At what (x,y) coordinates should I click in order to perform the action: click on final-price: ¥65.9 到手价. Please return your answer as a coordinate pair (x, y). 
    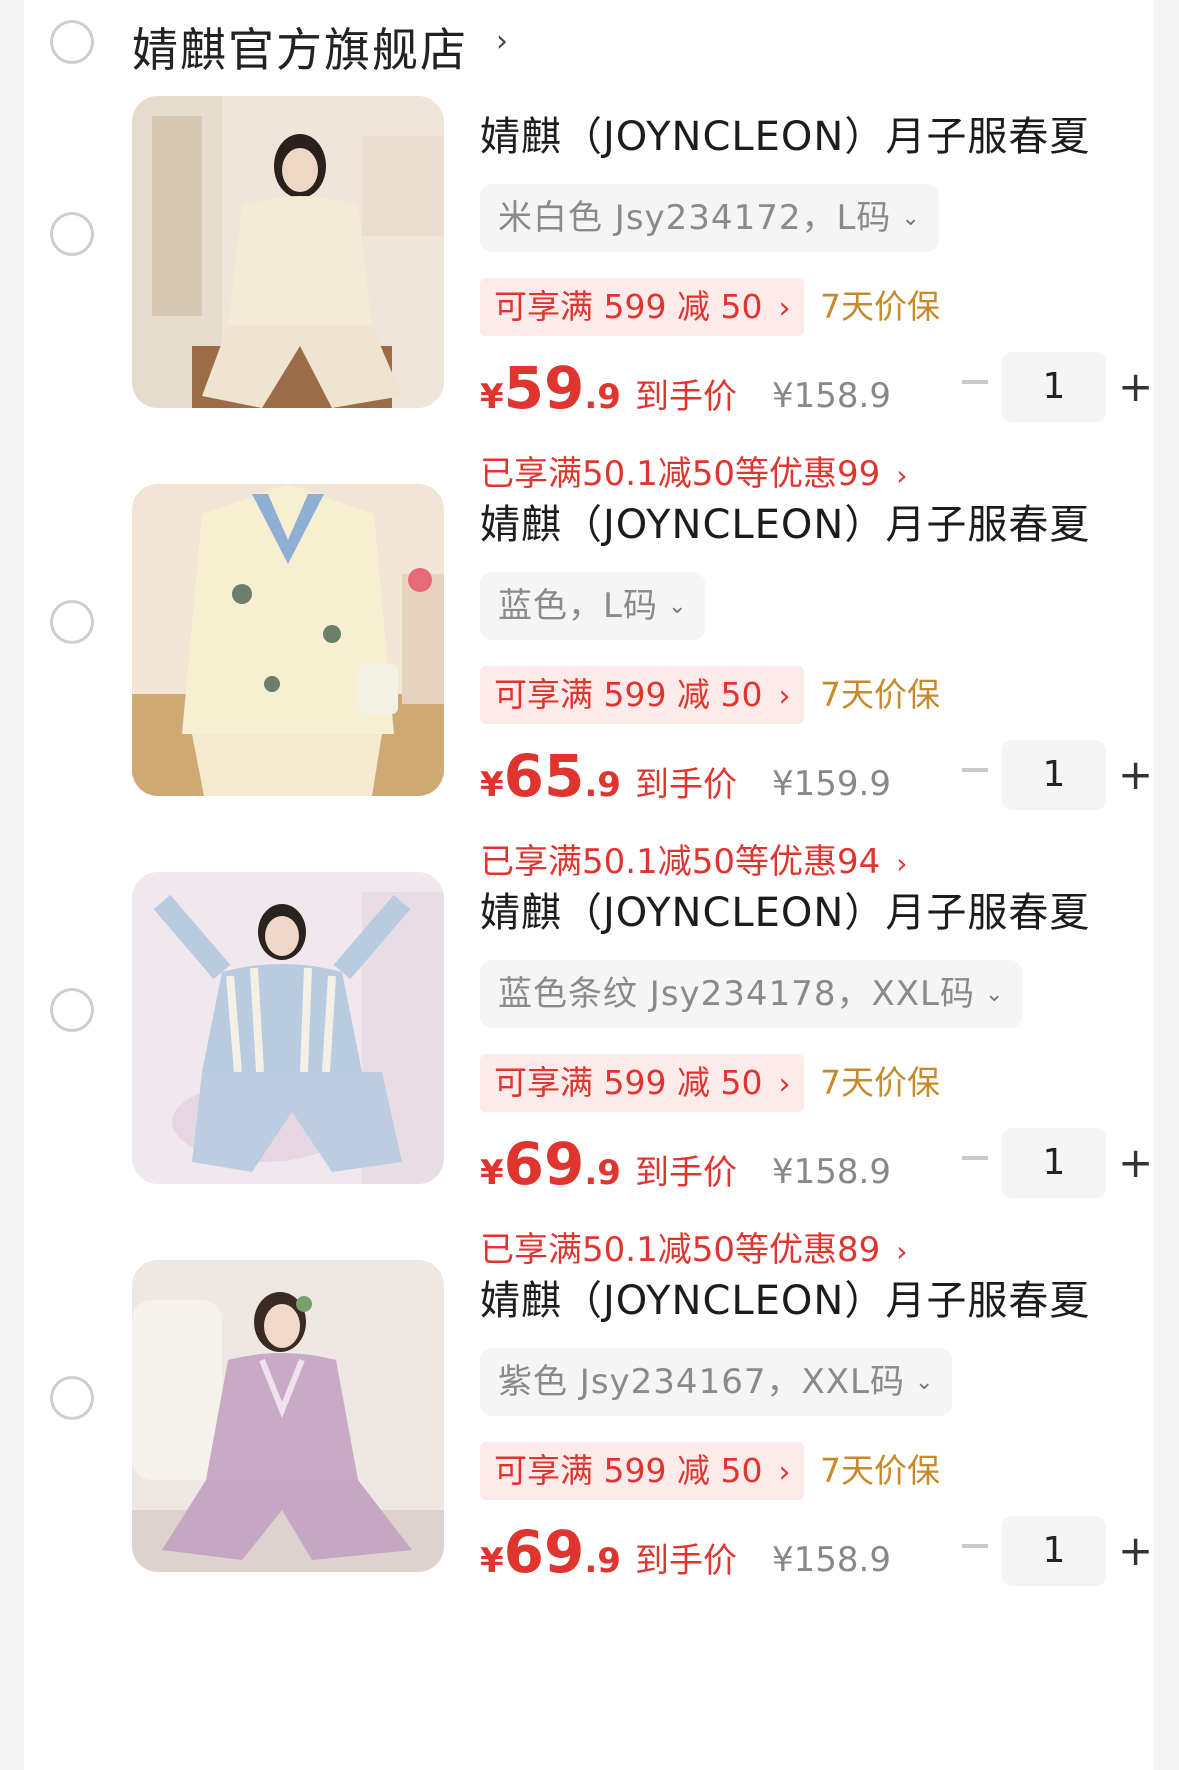
    Looking at the image, I should click on (608, 782).